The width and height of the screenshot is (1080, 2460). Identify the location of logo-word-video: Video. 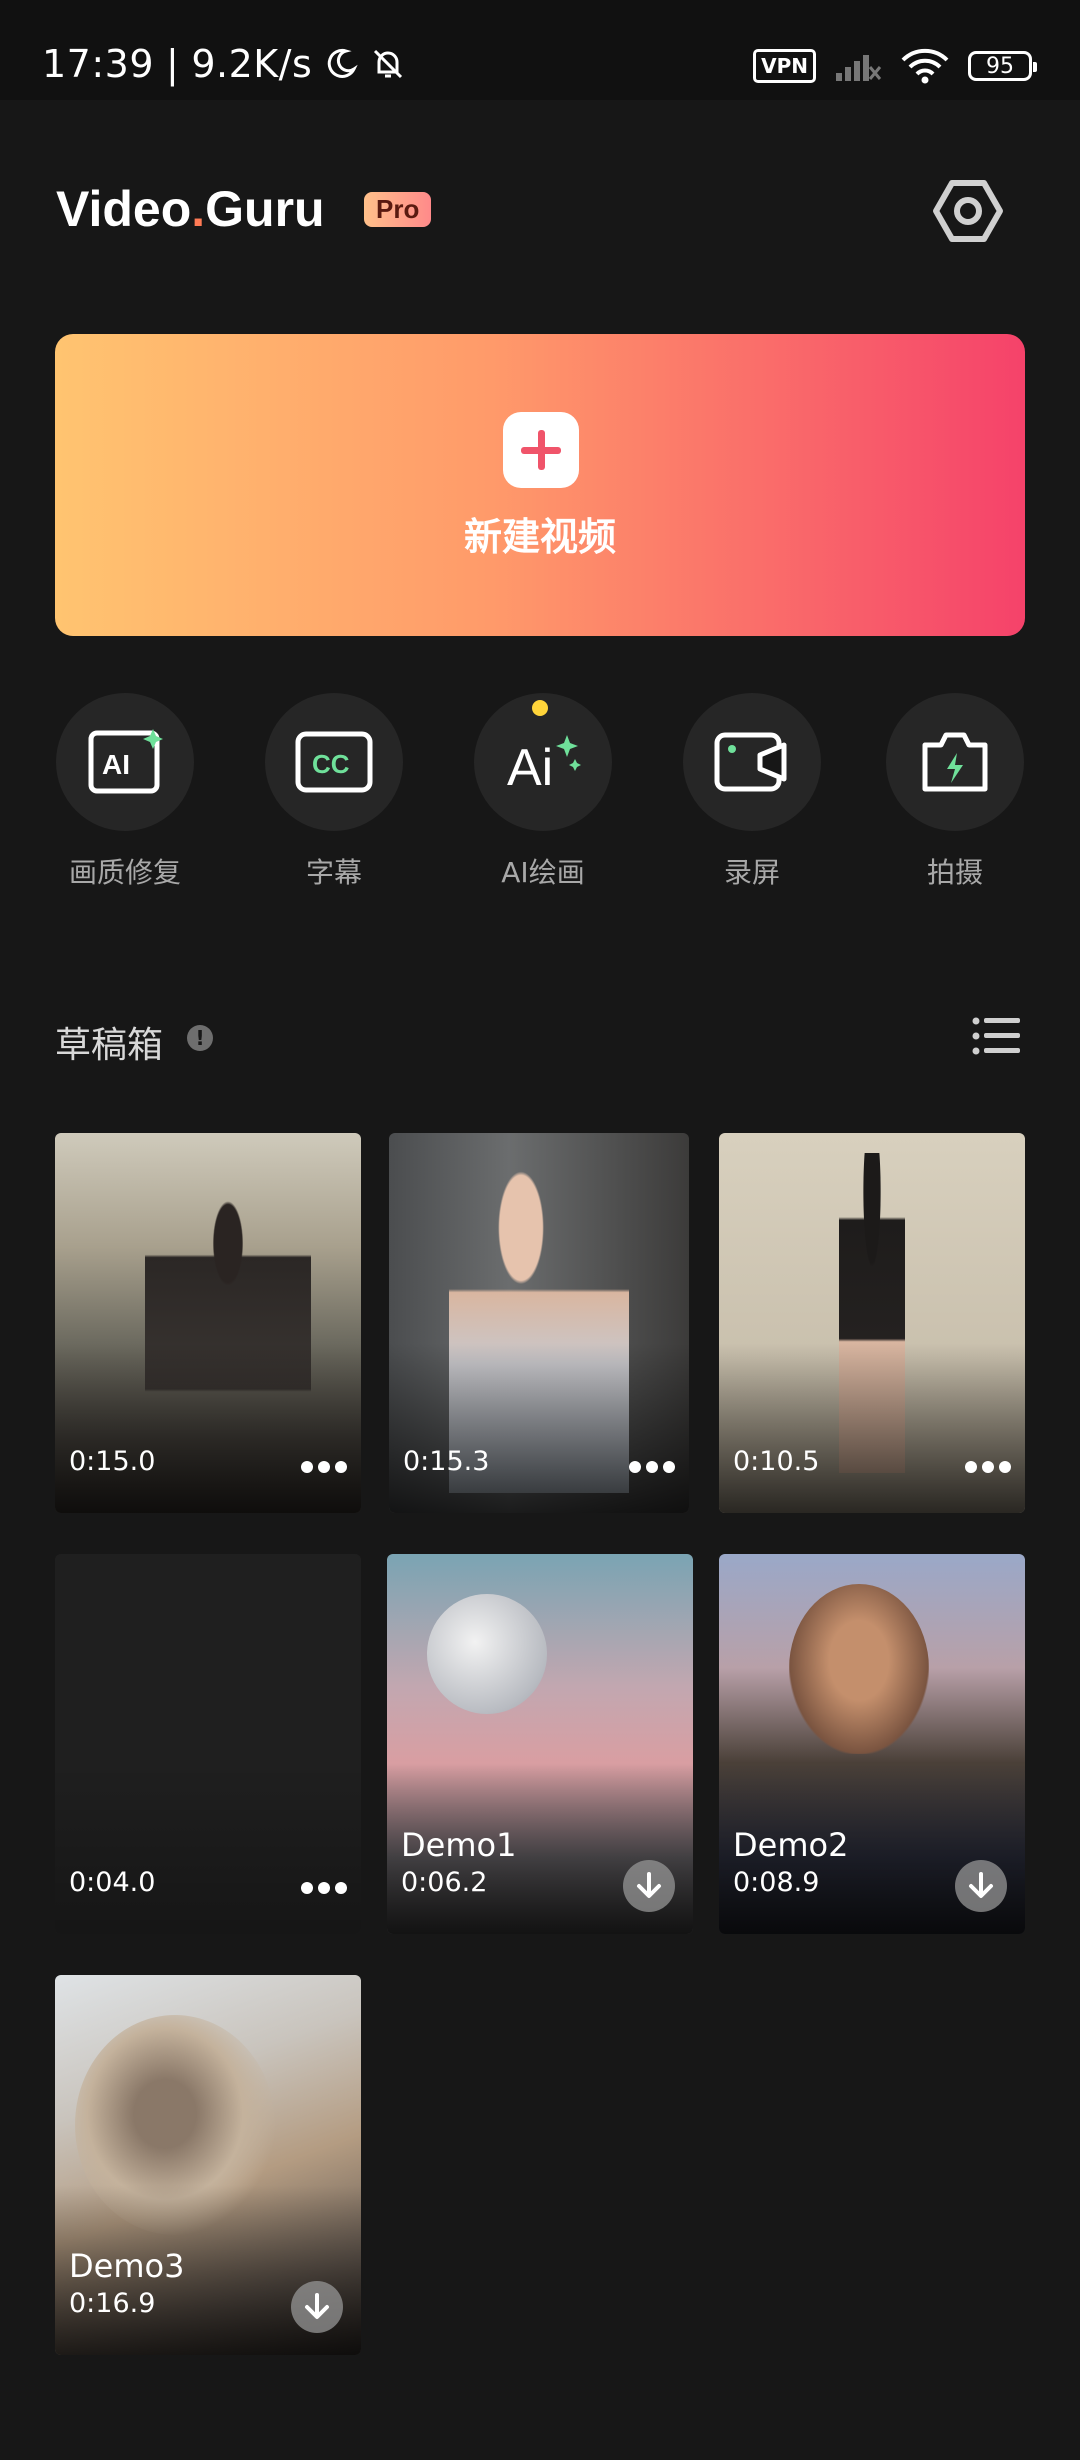
(124, 209).